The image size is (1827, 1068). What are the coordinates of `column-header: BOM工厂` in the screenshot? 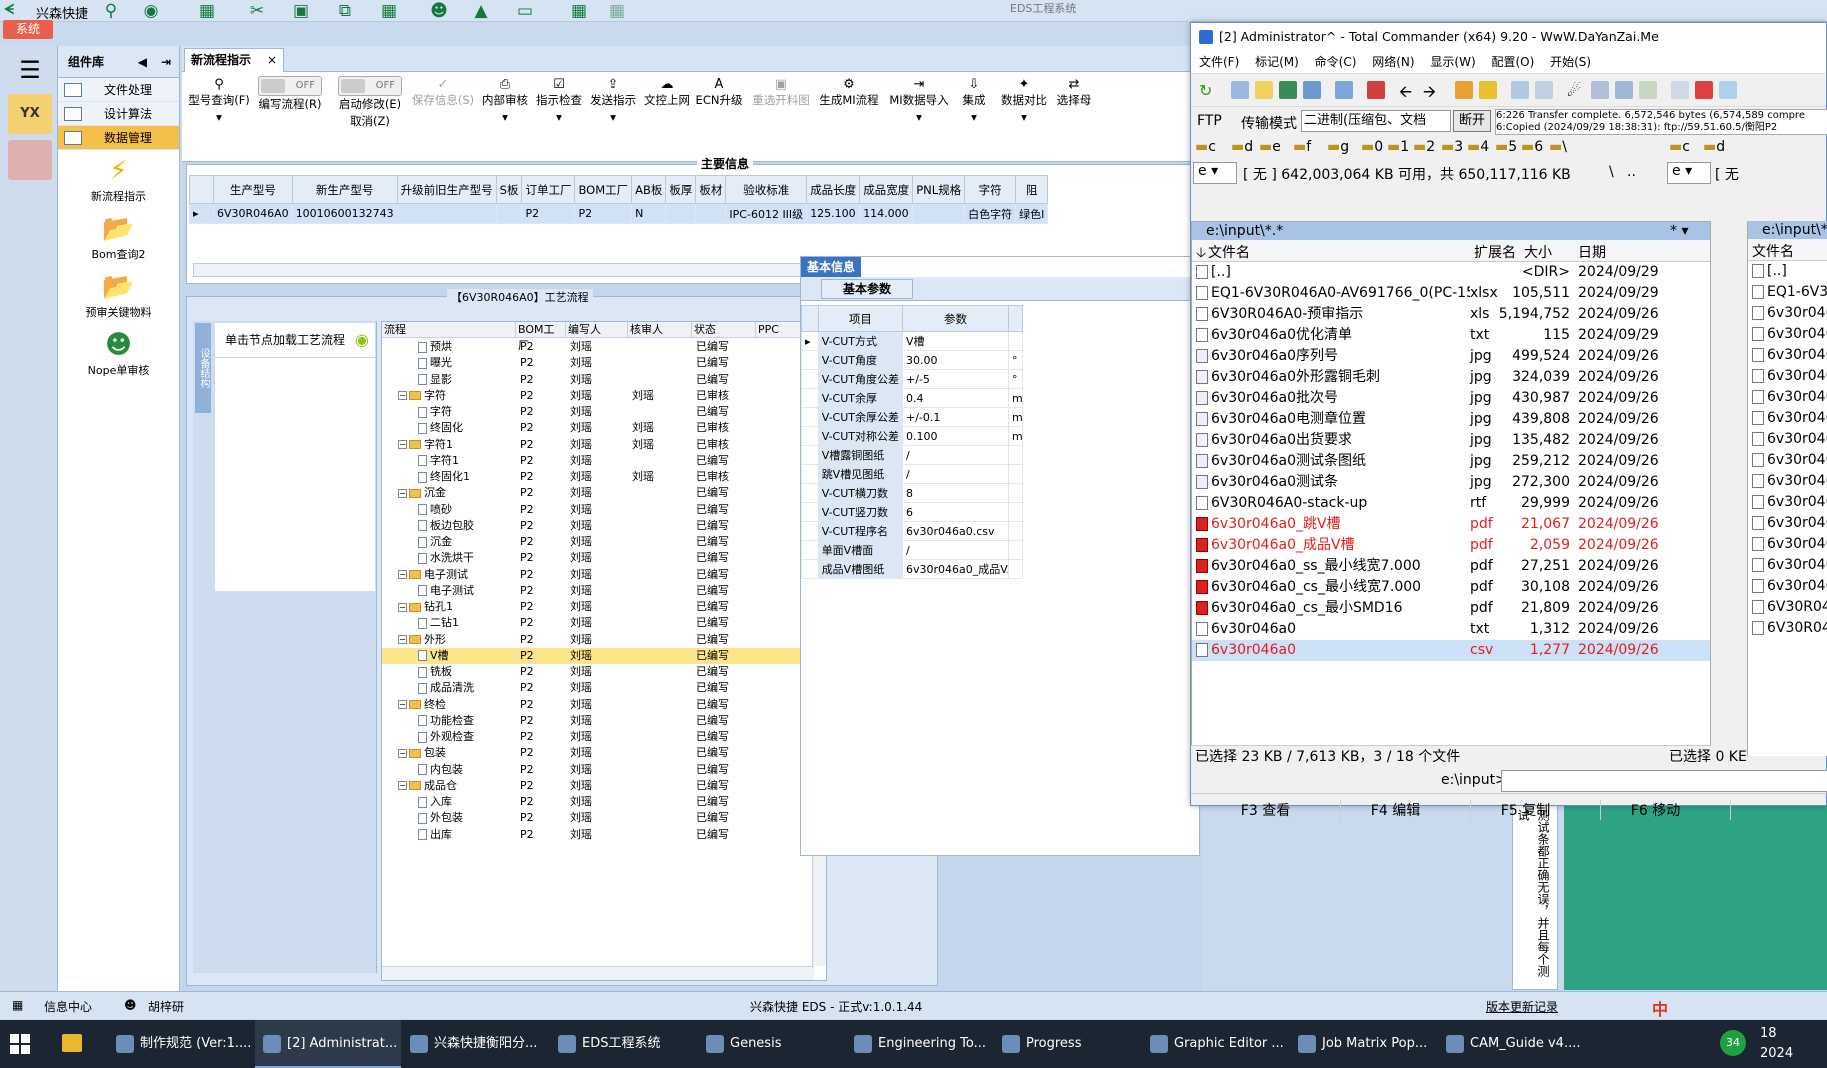 It's located at (603, 189).